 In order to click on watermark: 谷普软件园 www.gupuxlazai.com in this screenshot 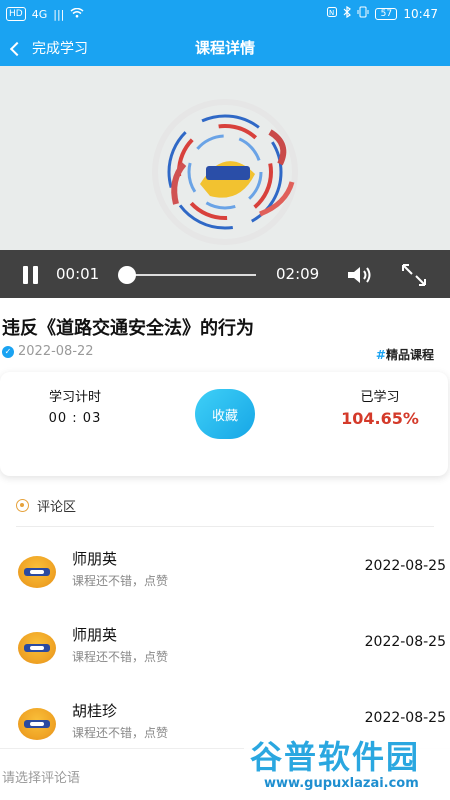, I will do `click(347, 764)`.